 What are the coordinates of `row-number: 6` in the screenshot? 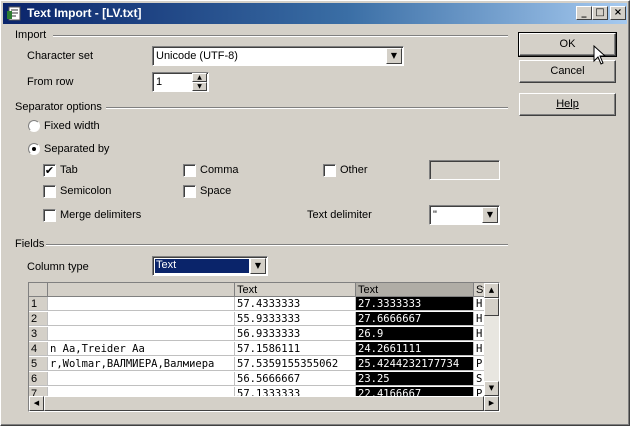 It's located at (38, 379).